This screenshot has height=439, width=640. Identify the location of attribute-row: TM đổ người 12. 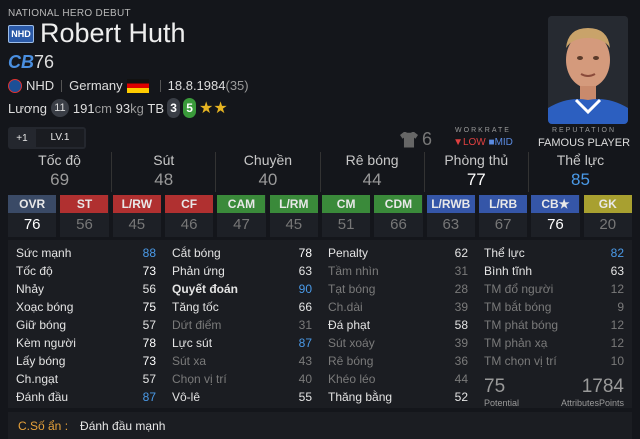
(554, 289).